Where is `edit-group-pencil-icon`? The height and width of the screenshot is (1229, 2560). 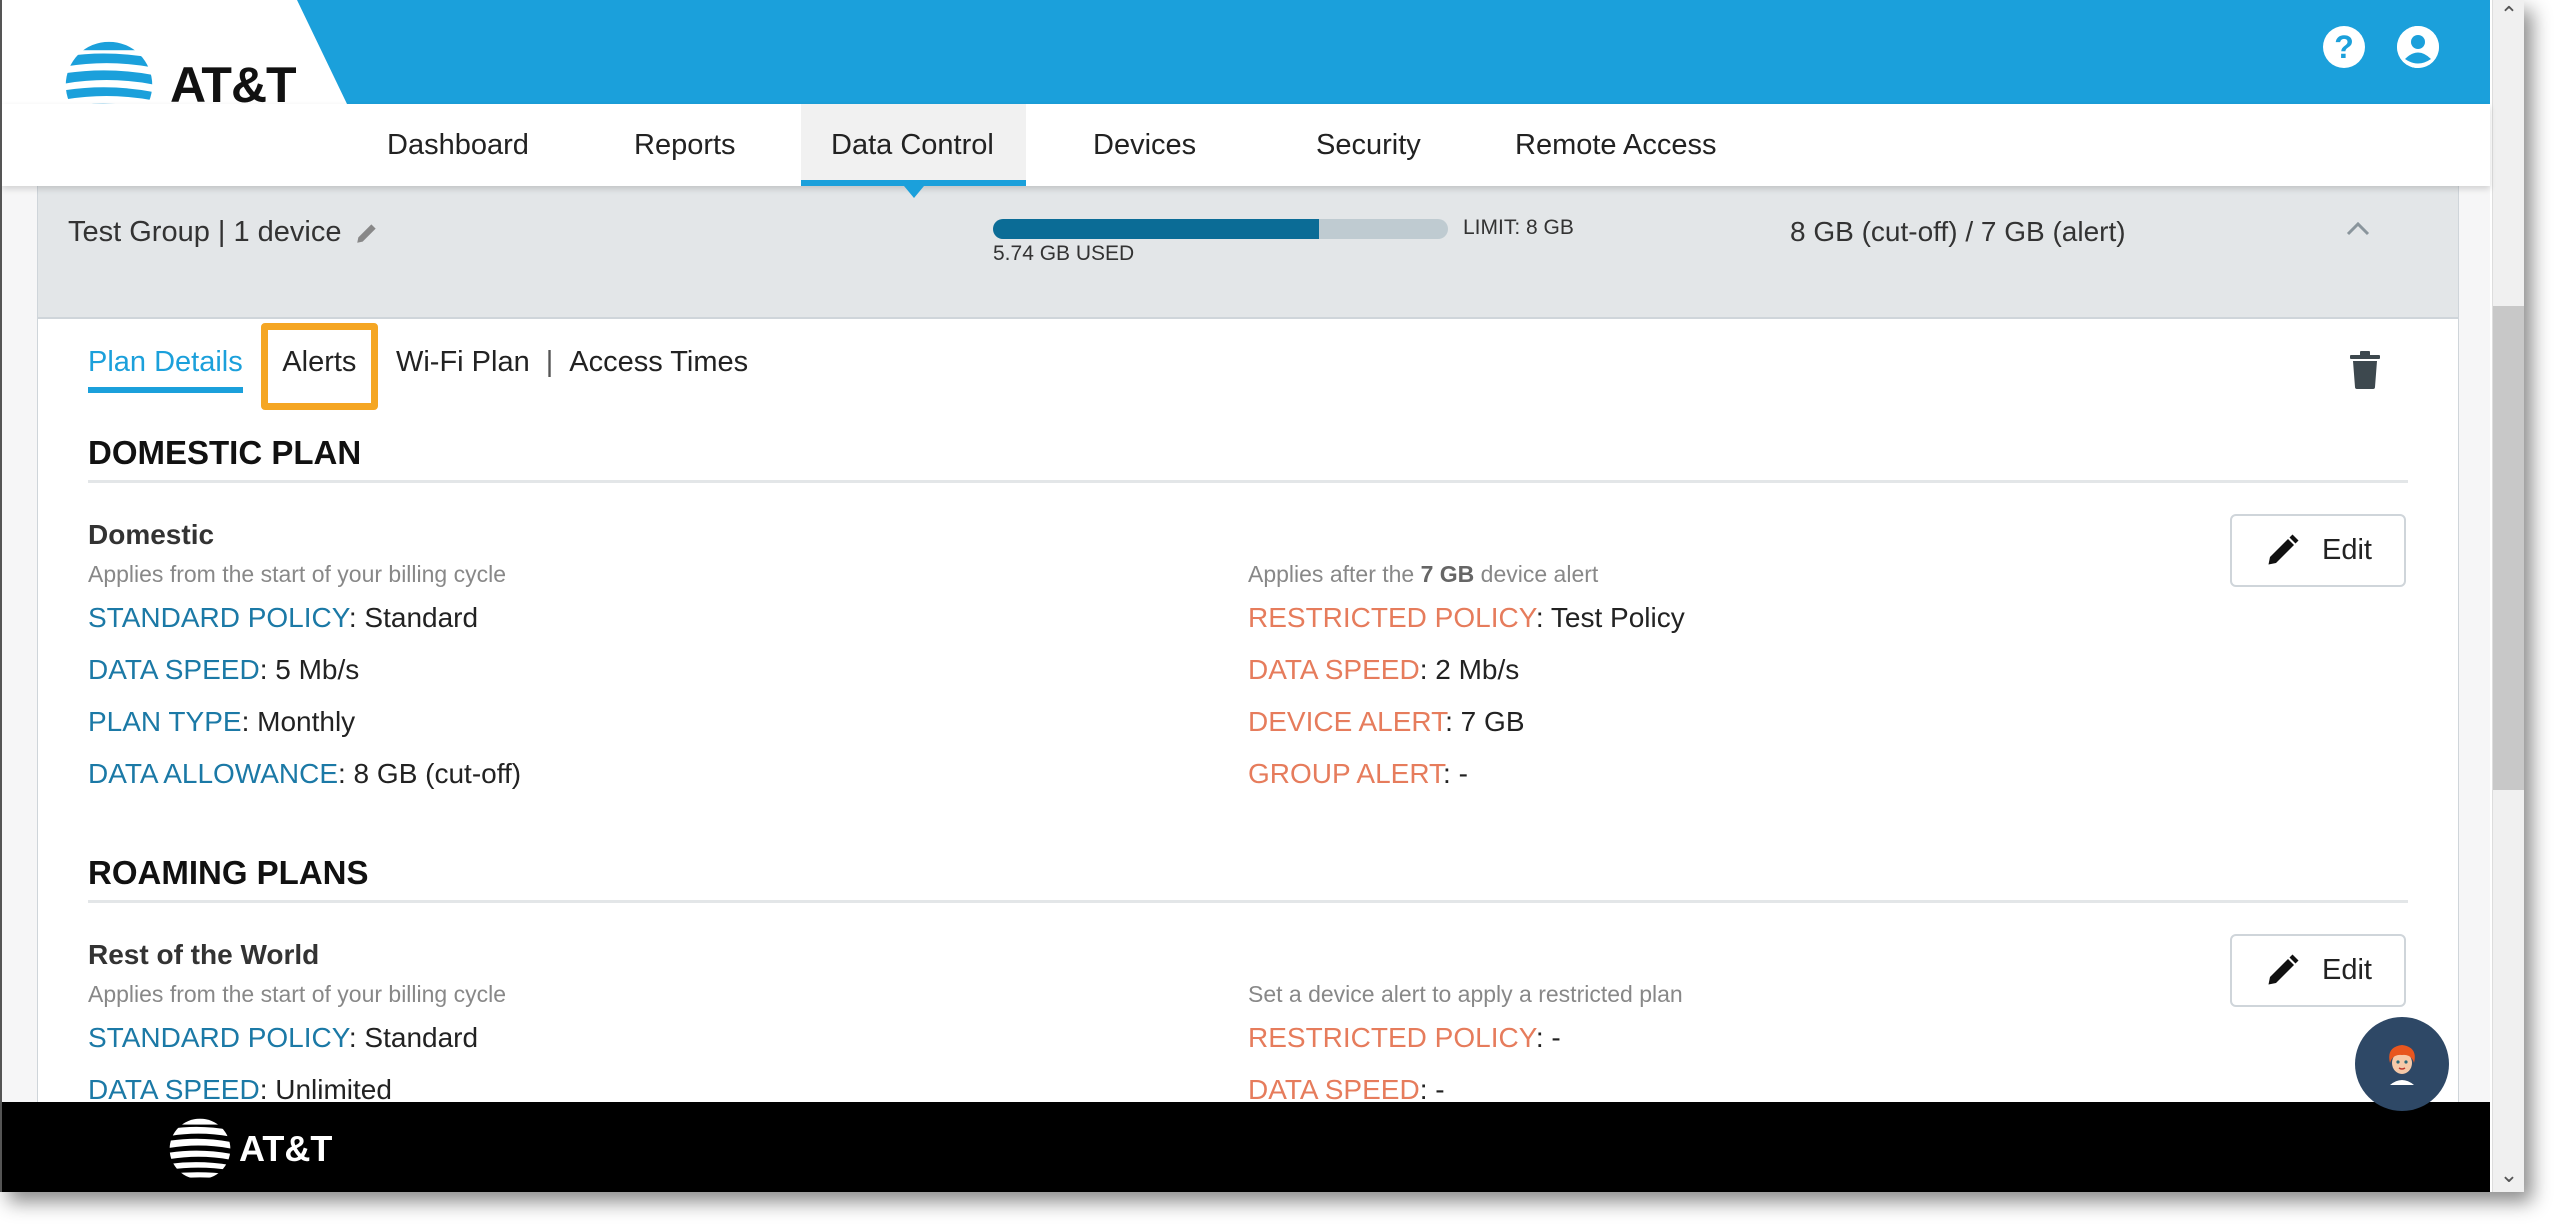
edit-group-pencil-icon is located at coordinates (367, 233).